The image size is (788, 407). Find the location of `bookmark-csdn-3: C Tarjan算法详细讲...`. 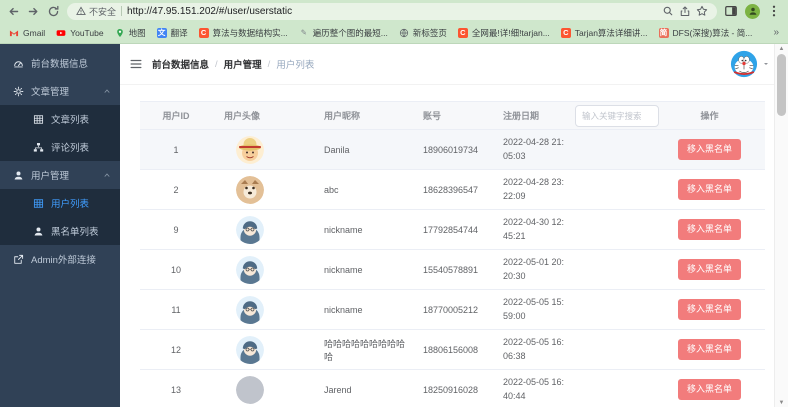

bookmark-csdn-3: C Tarjan算法详细讲... is located at coordinates (604, 33).